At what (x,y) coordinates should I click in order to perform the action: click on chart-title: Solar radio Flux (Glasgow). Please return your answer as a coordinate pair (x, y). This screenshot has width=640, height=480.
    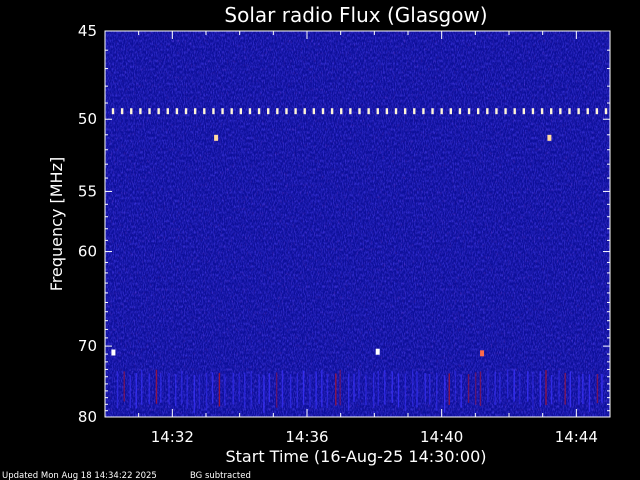
    Looking at the image, I should click on (355, 15).